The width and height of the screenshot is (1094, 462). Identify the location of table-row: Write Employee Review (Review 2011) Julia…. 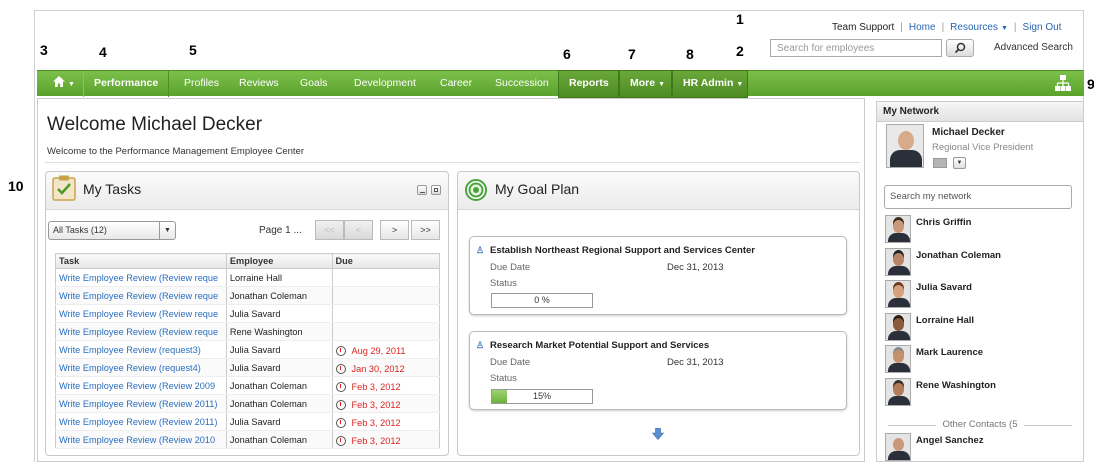
(248, 421).